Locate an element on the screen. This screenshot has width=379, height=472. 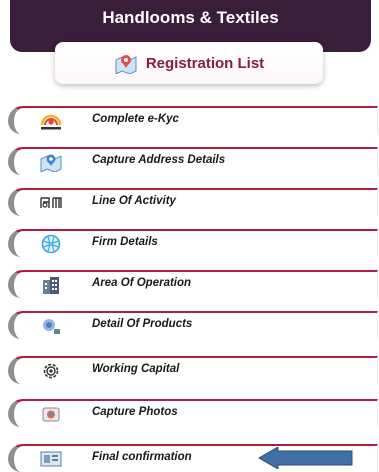
menu-item-line-of-activity: Line Of Activity is located at coordinates (193, 202).